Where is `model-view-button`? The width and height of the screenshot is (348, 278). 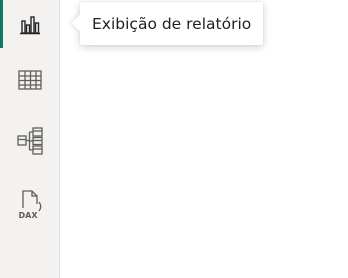 model-view-button is located at coordinates (30, 141).